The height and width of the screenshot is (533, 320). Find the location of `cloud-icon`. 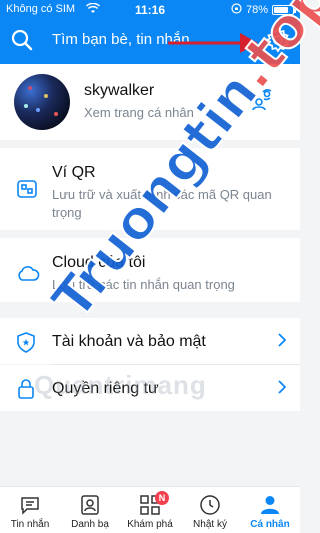

cloud-icon is located at coordinates (28, 275).